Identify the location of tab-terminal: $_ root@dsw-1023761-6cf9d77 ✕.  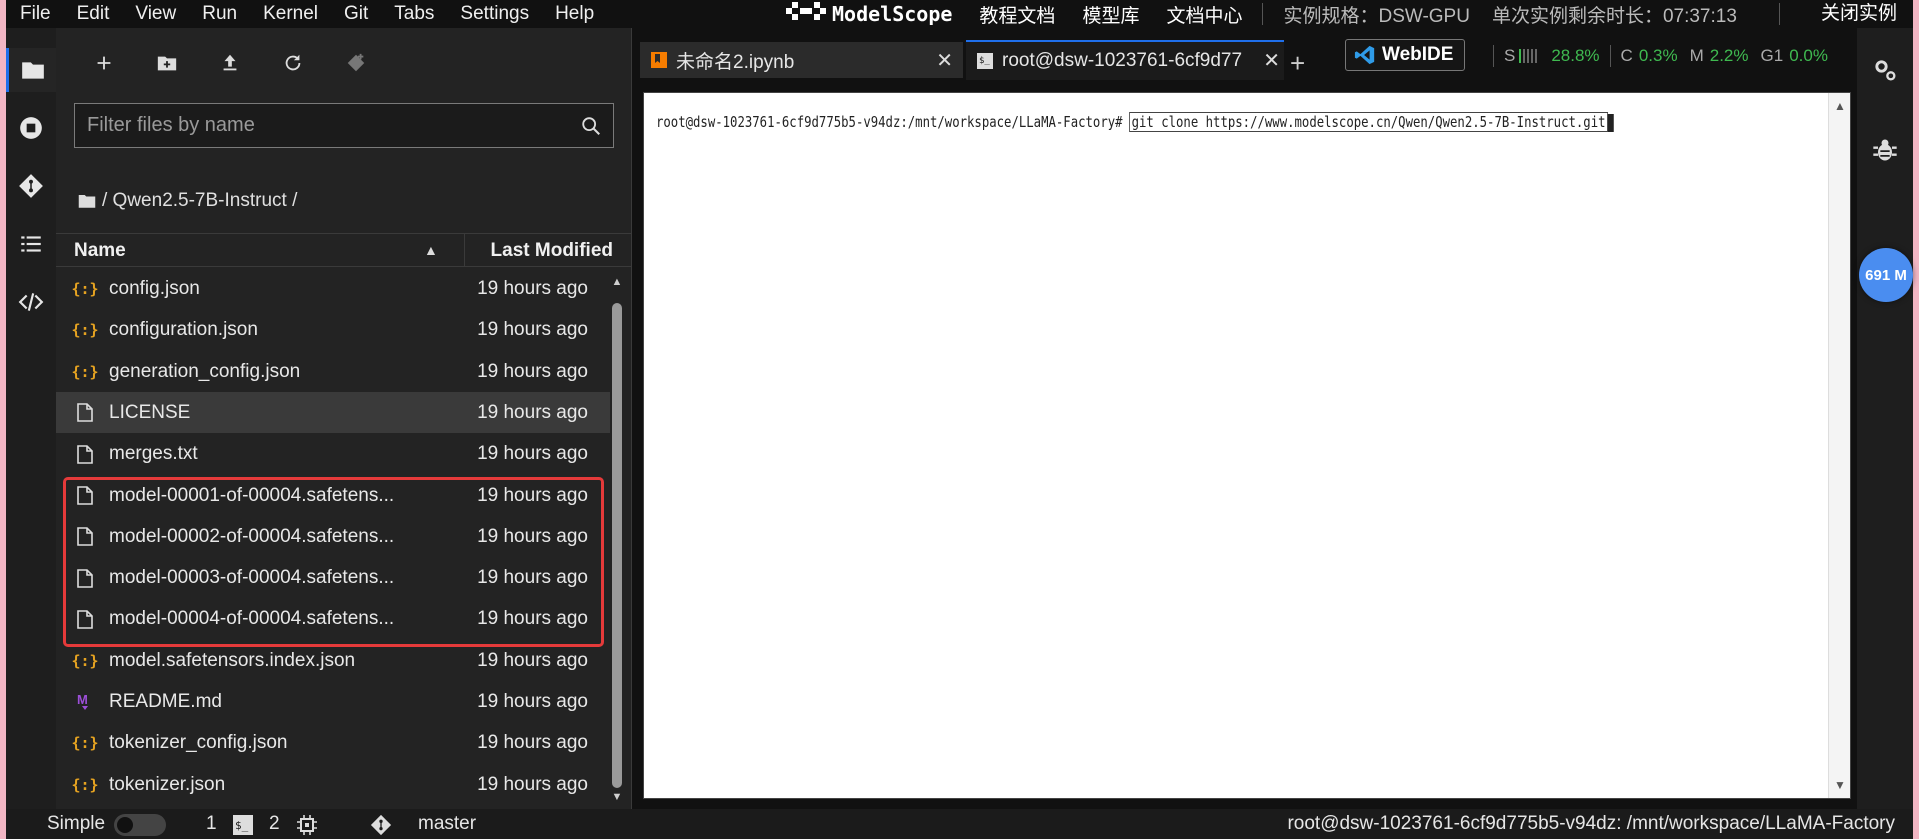
(1125, 60).